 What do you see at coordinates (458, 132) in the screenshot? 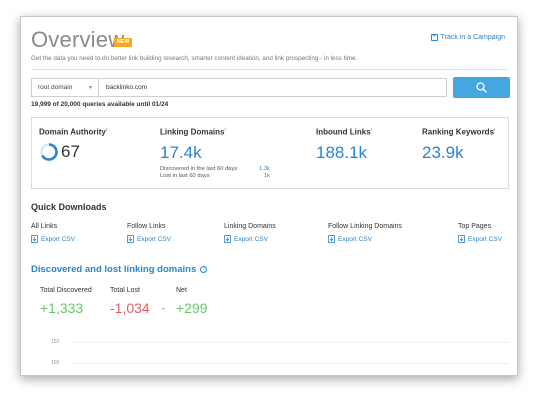
I see `ranking-keywords-label: Ranking Keywords` at bounding box center [458, 132].